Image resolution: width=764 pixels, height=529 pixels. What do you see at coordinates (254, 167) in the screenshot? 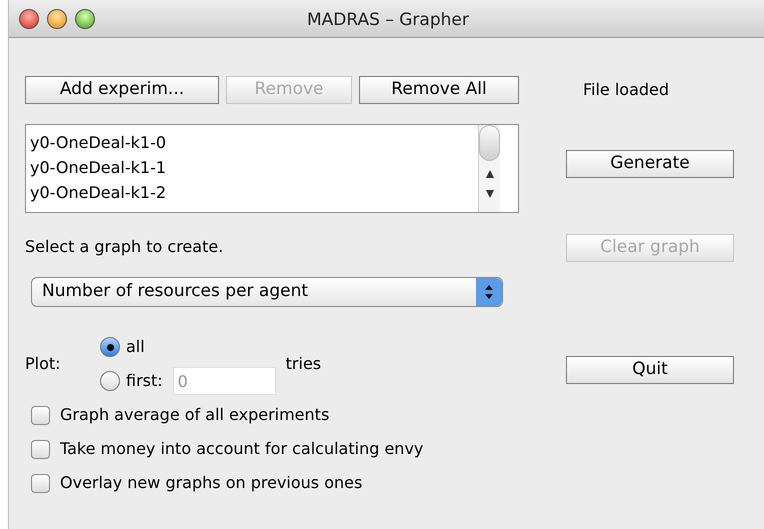
I see `list-item: y0-OneDeal-k1-1` at bounding box center [254, 167].